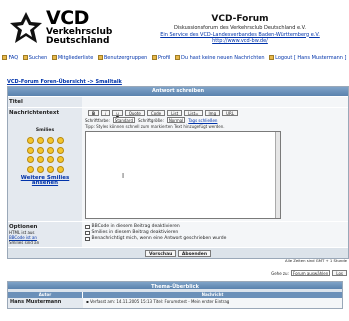  I want to click on font-size-label: Schriftgröße:, so click(151, 120).